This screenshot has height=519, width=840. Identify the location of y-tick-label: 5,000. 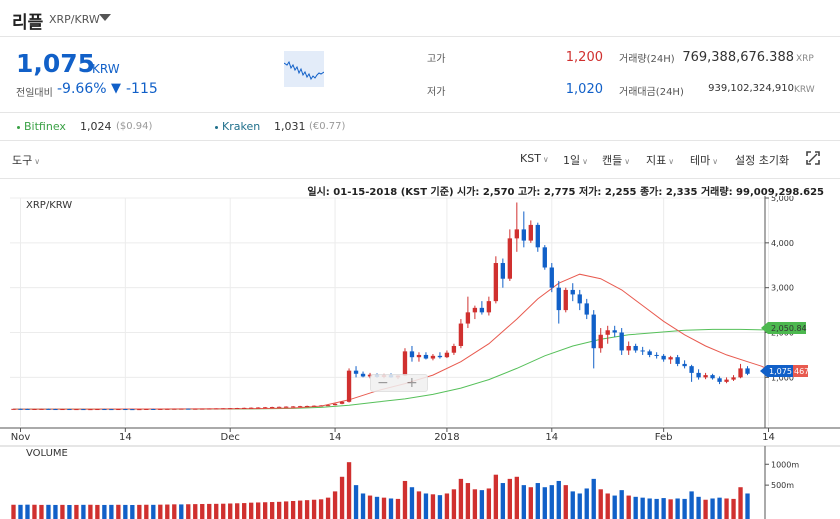
(782, 199).